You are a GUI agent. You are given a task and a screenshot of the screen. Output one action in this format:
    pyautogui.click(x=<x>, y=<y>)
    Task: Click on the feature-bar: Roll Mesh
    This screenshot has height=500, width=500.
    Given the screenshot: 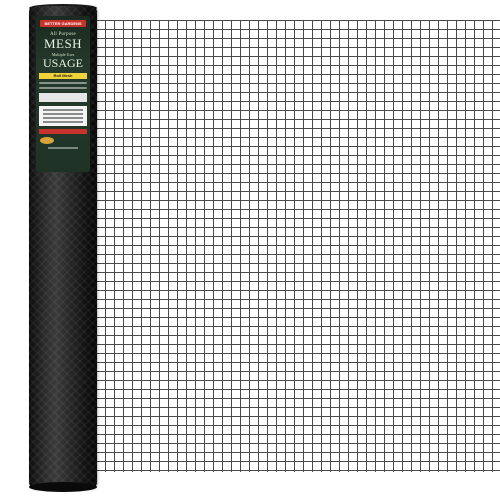 What is the action you would take?
    pyautogui.click(x=63, y=76)
    